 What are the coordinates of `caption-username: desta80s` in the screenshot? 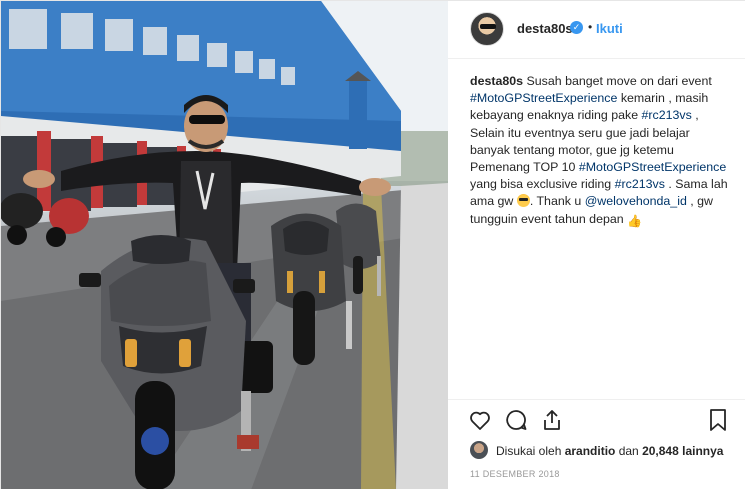 It's located at (496, 81).